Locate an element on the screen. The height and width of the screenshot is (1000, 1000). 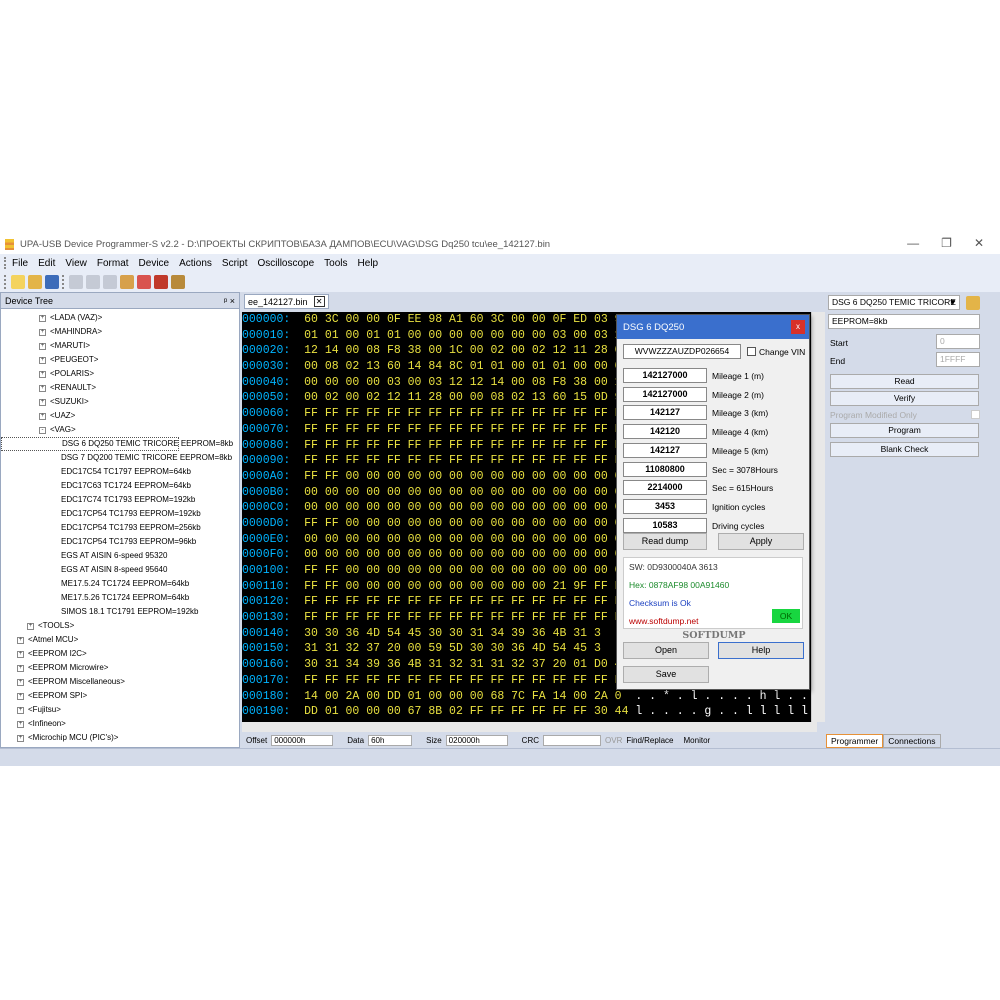
menu-file: File is located at coordinates (20, 263).